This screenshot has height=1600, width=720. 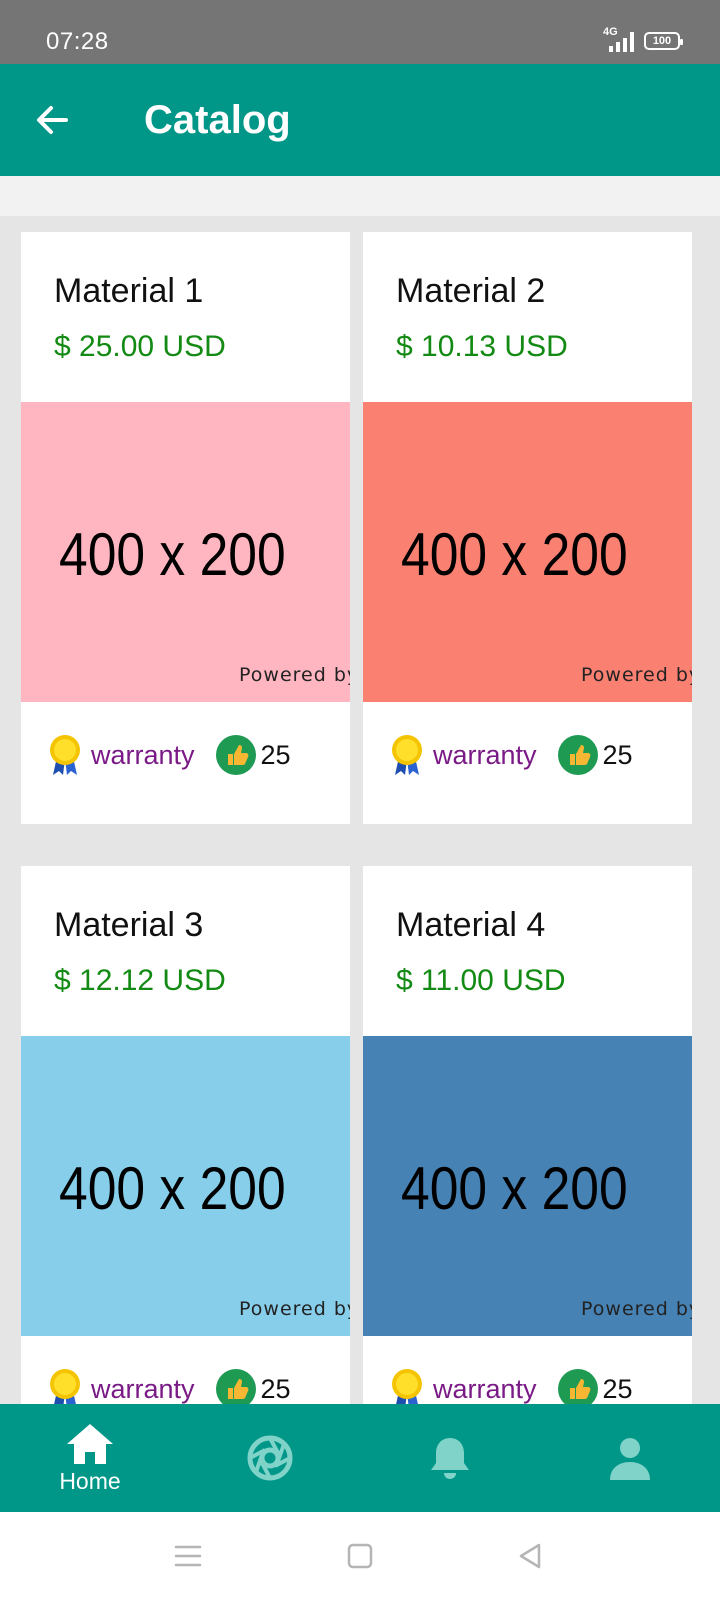 What do you see at coordinates (90, 1443) in the screenshot?
I see `home-icon` at bounding box center [90, 1443].